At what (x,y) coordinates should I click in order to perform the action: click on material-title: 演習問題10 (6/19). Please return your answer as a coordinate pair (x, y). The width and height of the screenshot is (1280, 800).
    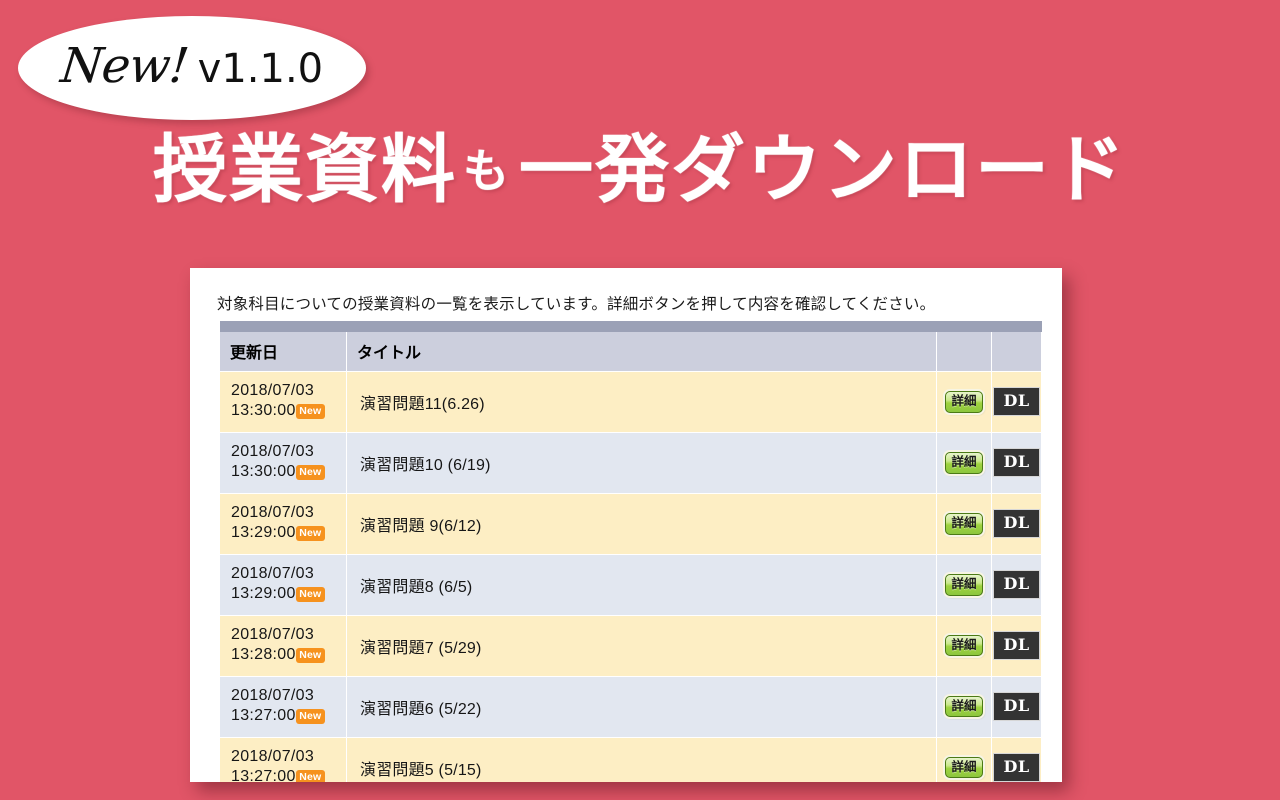
    Looking at the image, I should click on (425, 465).